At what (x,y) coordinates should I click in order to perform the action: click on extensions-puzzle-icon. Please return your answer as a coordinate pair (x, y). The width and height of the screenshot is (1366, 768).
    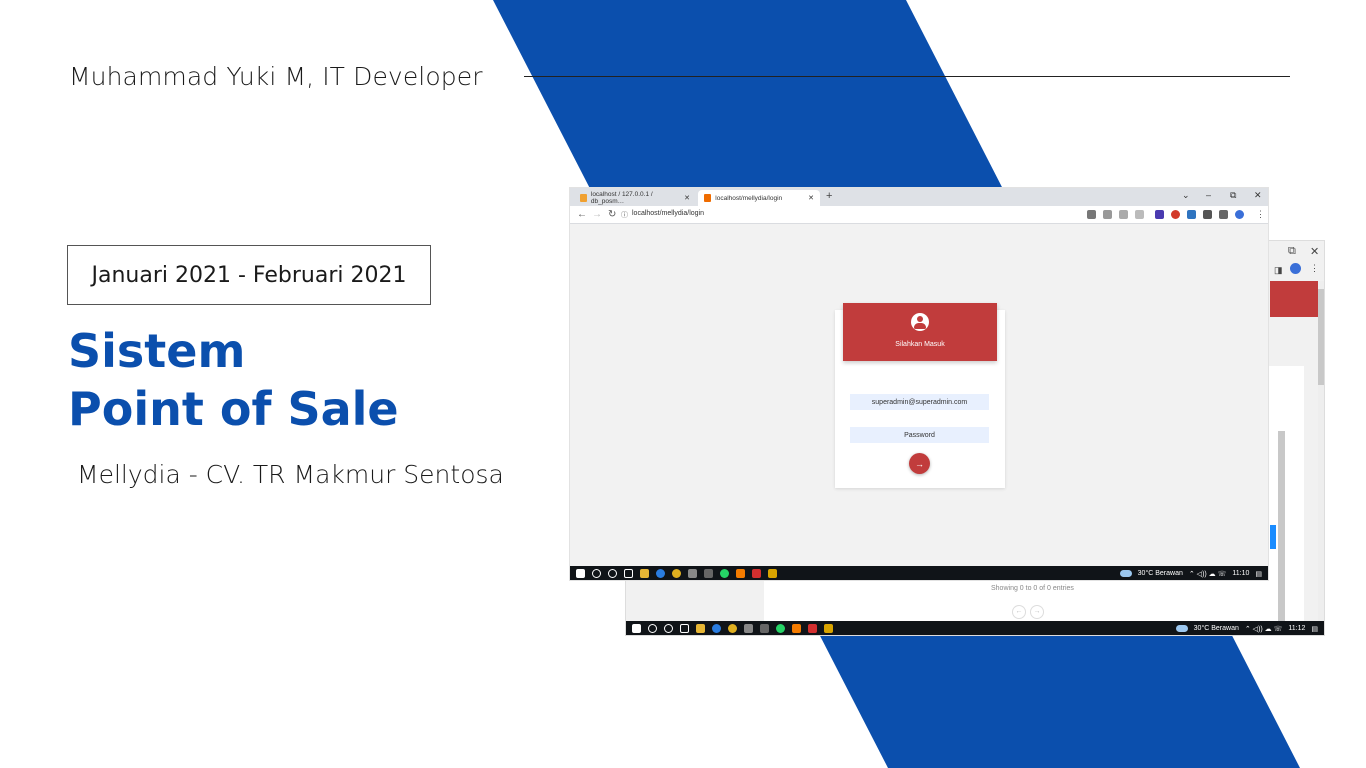
    Looking at the image, I should click on (1207, 214).